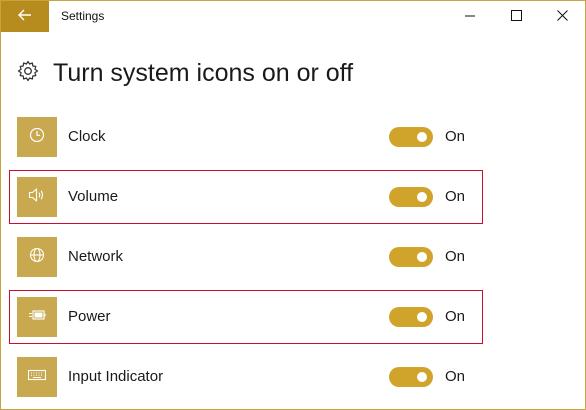 The width and height of the screenshot is (586, 410). What do you see at coordinates (247, 197) in the screenshot?
I see `setting-row-volume: Volume On` at bounding box center [247, 197].